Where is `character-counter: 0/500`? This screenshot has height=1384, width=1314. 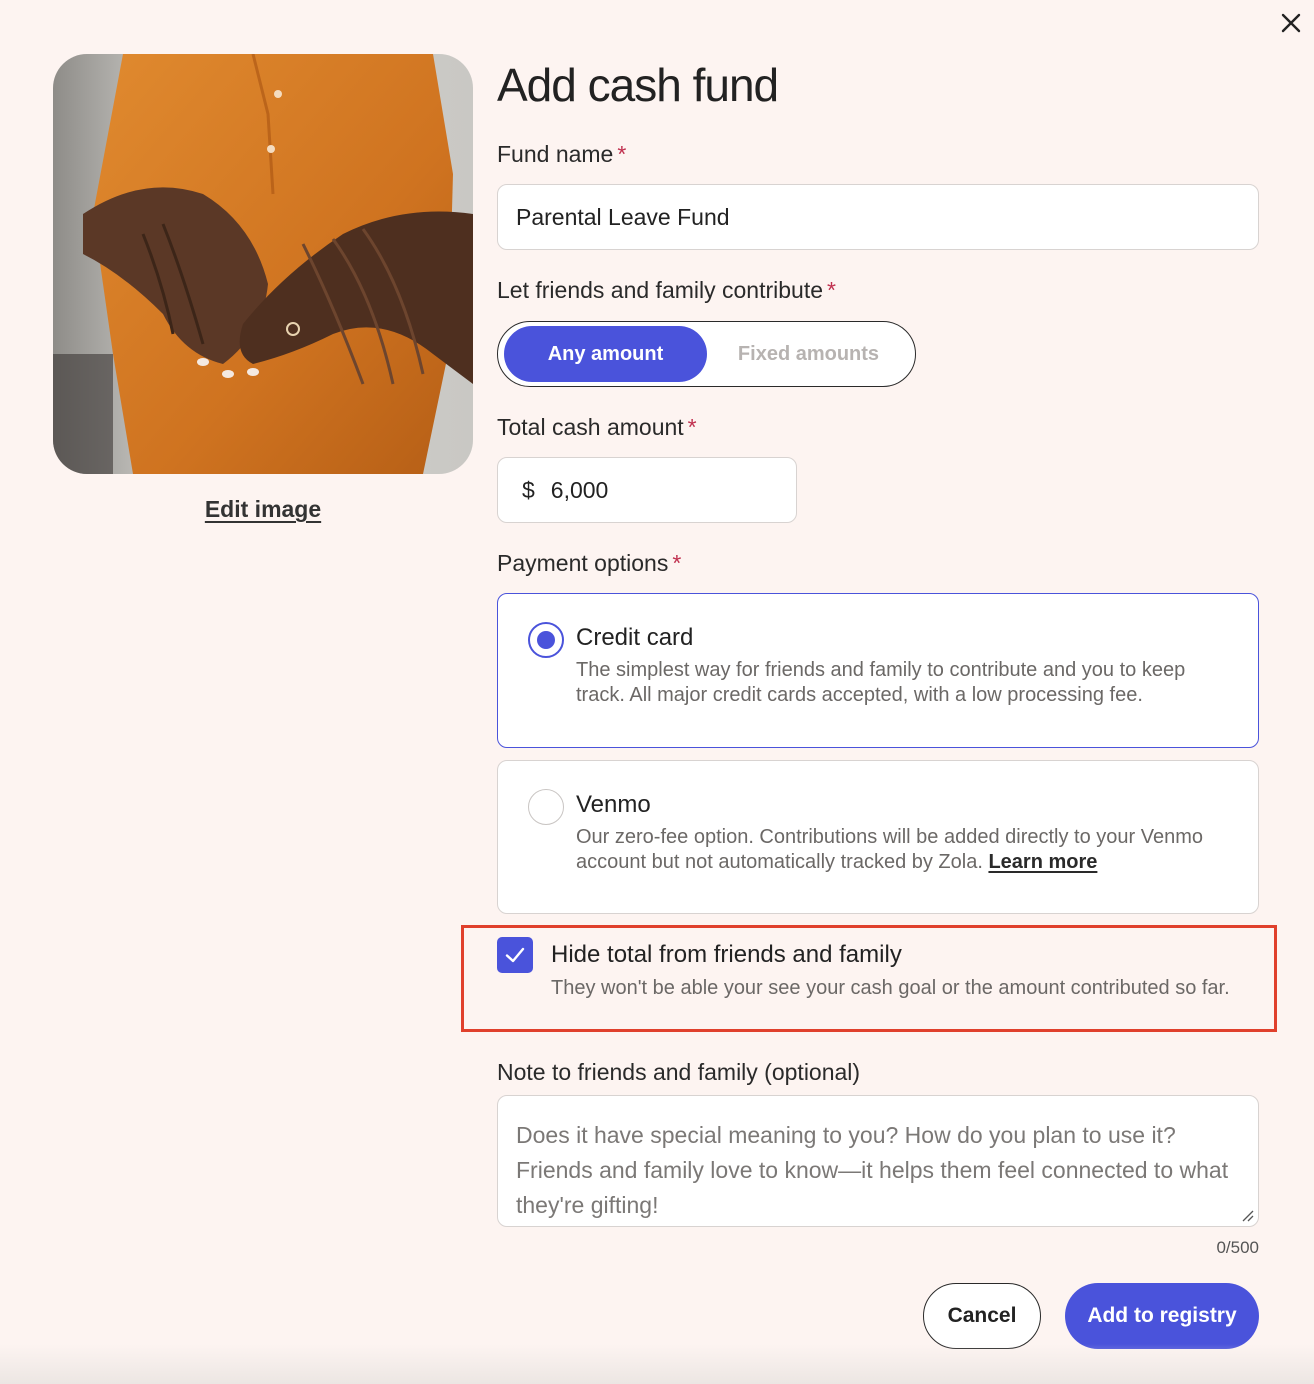
character-counter: 0/500 is located at coordinates (1237, 1247).